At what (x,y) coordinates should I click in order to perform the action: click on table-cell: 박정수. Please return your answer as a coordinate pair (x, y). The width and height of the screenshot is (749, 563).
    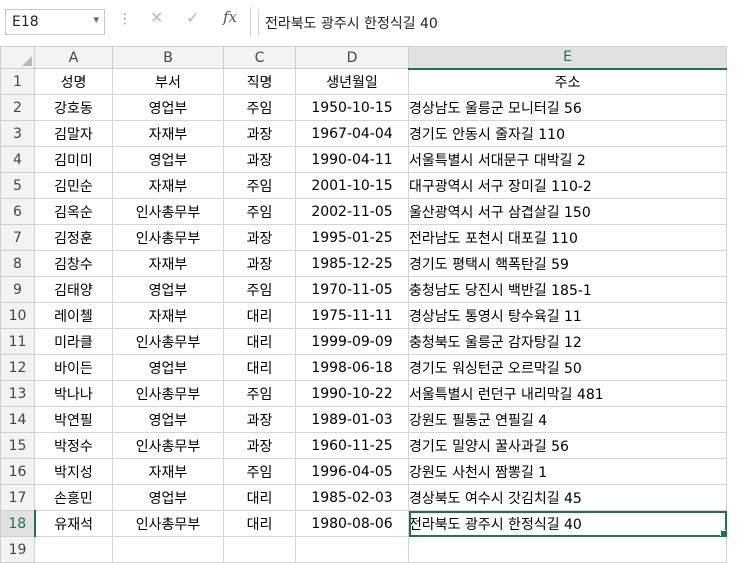
    Looking at the image, I should click on (73, 445).